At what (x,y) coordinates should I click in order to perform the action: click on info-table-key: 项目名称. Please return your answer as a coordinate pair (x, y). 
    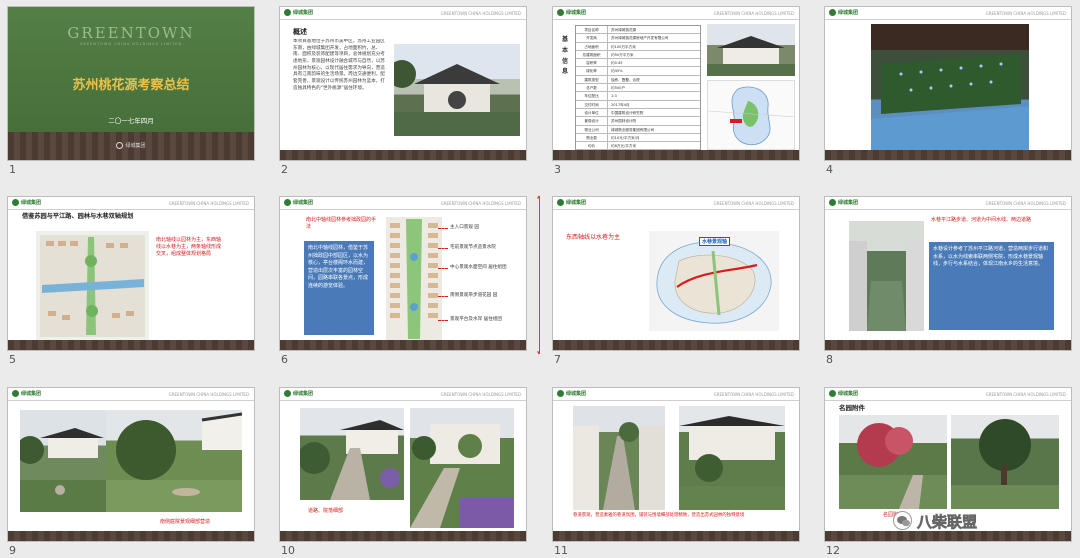
    Looking at the image, I should click on (592, 30).